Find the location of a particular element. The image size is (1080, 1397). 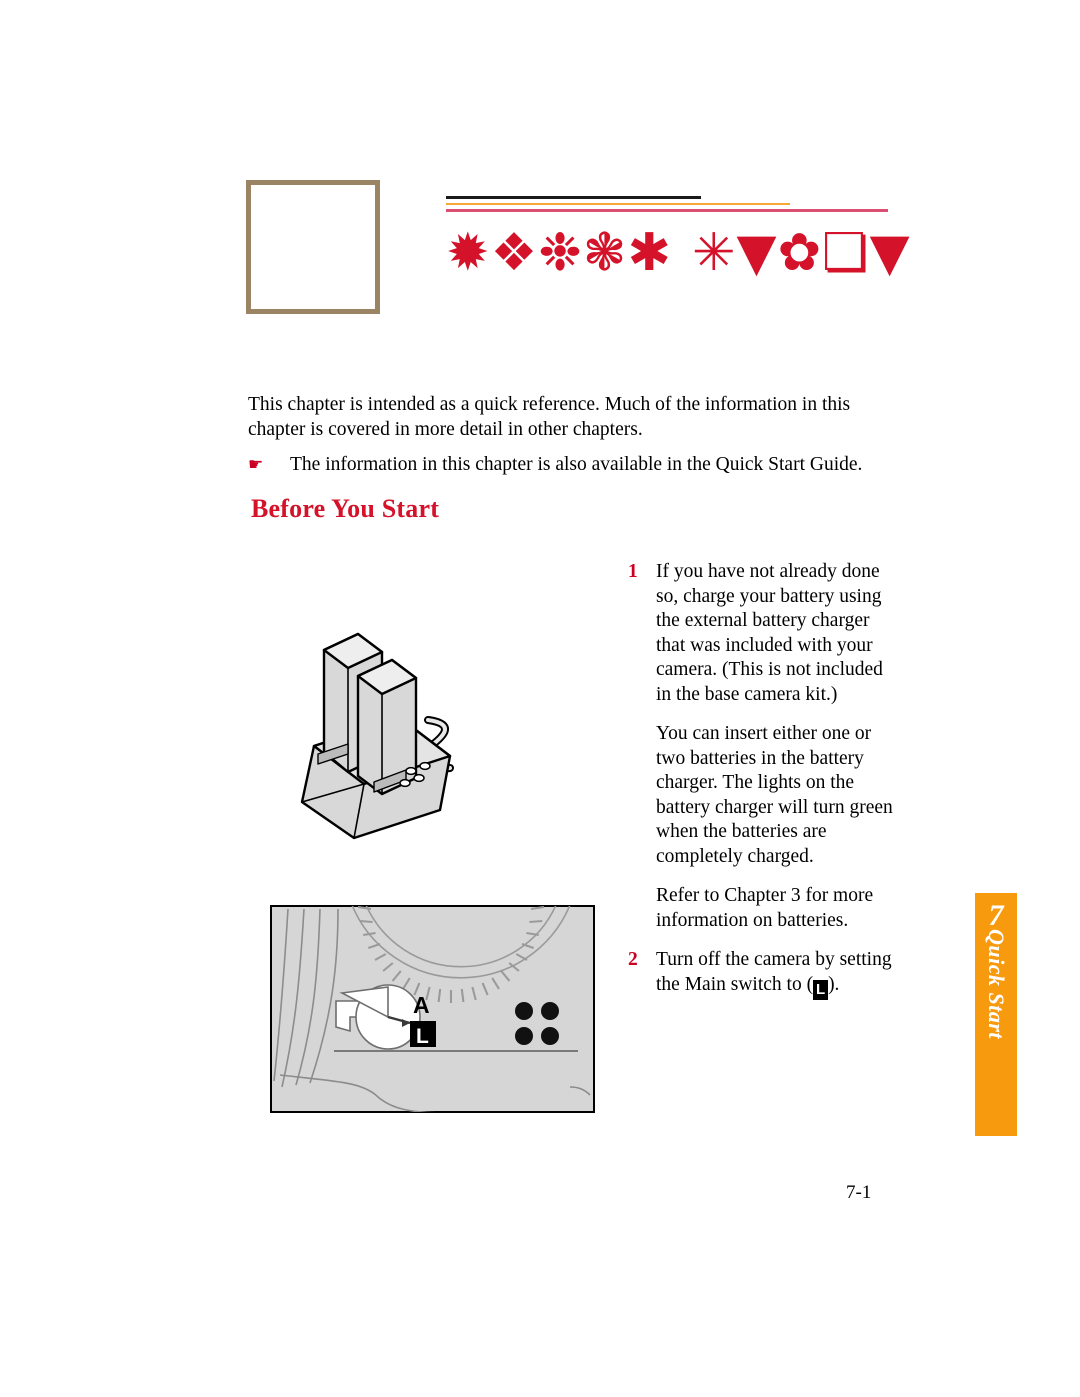

svg-text: A is located at coordinates (421, 1005).